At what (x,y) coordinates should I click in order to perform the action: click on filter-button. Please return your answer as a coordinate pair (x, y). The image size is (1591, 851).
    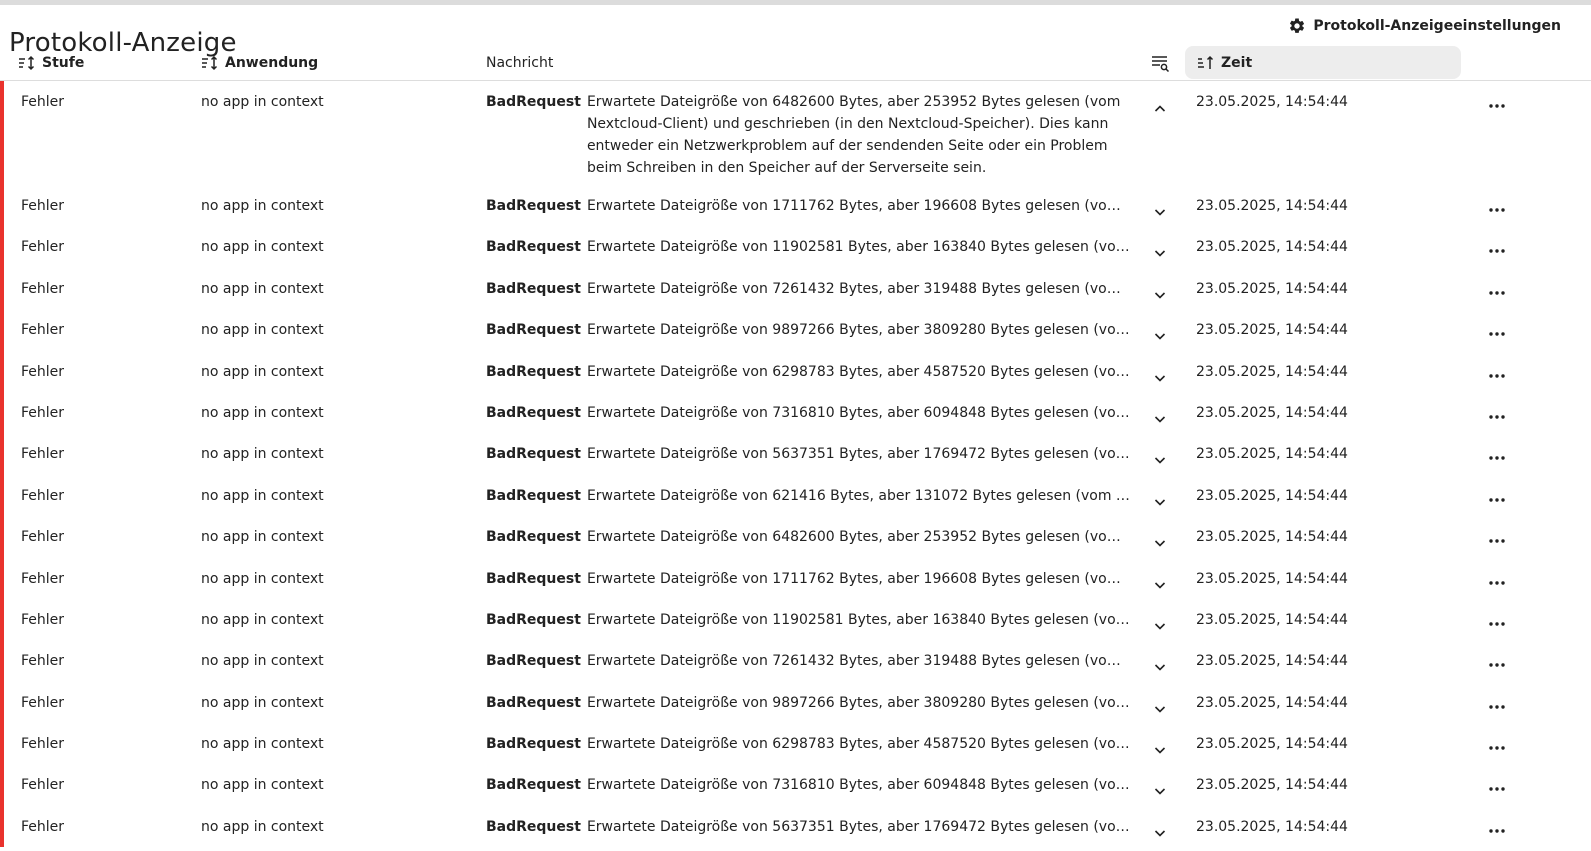
    Looking at the image, I should click on (1160, 62).